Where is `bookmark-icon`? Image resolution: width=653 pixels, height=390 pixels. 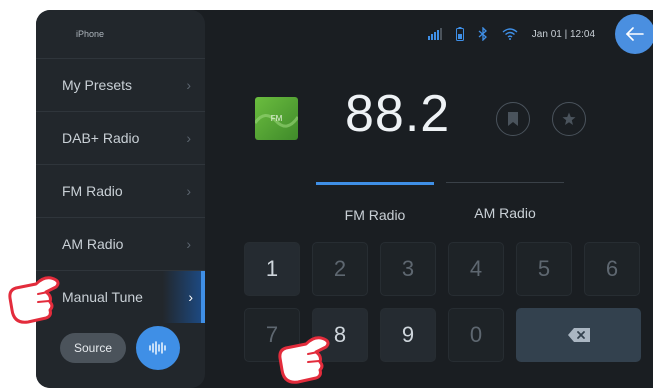 bookmark-icon is located at coordinates (513, 119).